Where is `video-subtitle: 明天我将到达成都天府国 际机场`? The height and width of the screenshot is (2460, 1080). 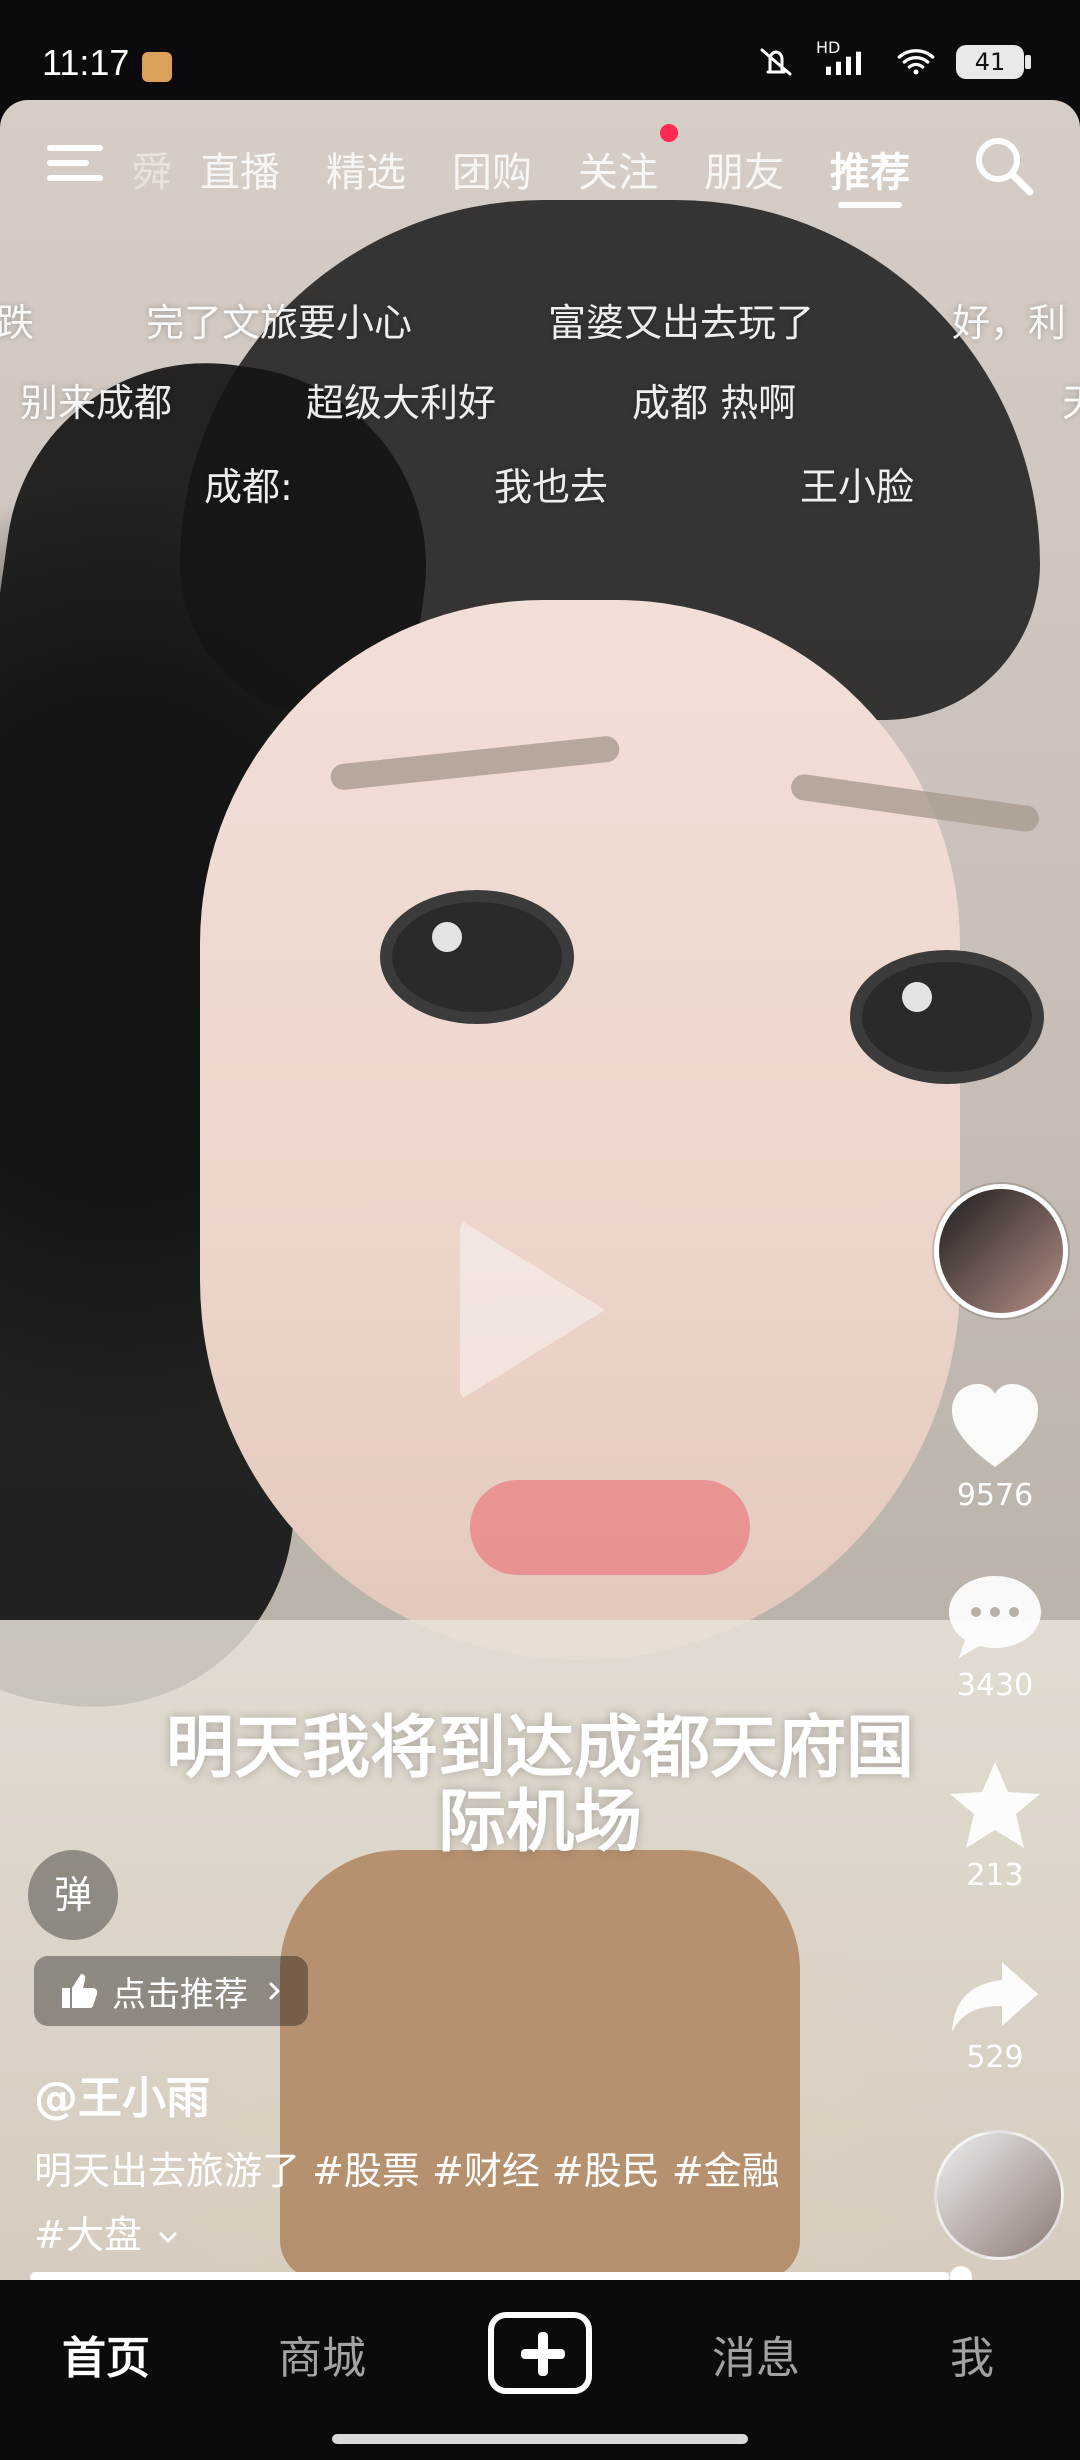 video-subtitle: 明天我将到达成都天府国 际机场 is located at coordinates (540, 1786).